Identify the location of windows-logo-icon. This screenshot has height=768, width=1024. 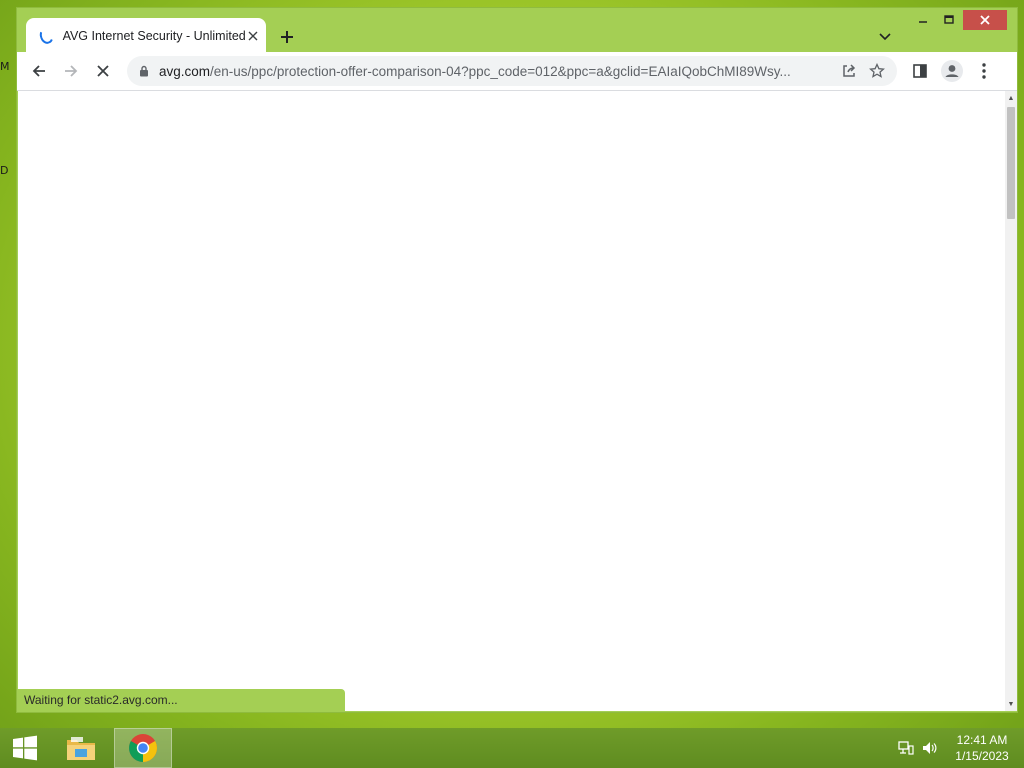
(25, 748).